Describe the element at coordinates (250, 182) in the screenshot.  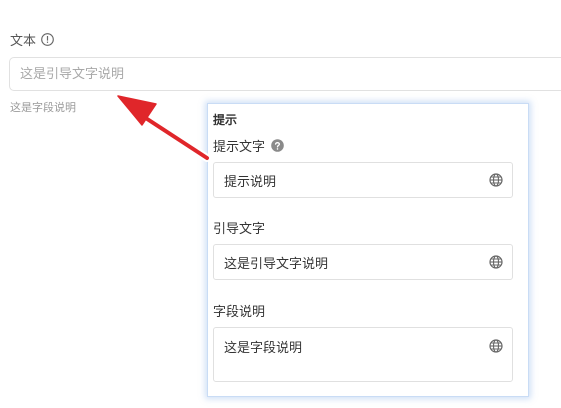
I see `tooltip-input-value: 提示说明` at that location.